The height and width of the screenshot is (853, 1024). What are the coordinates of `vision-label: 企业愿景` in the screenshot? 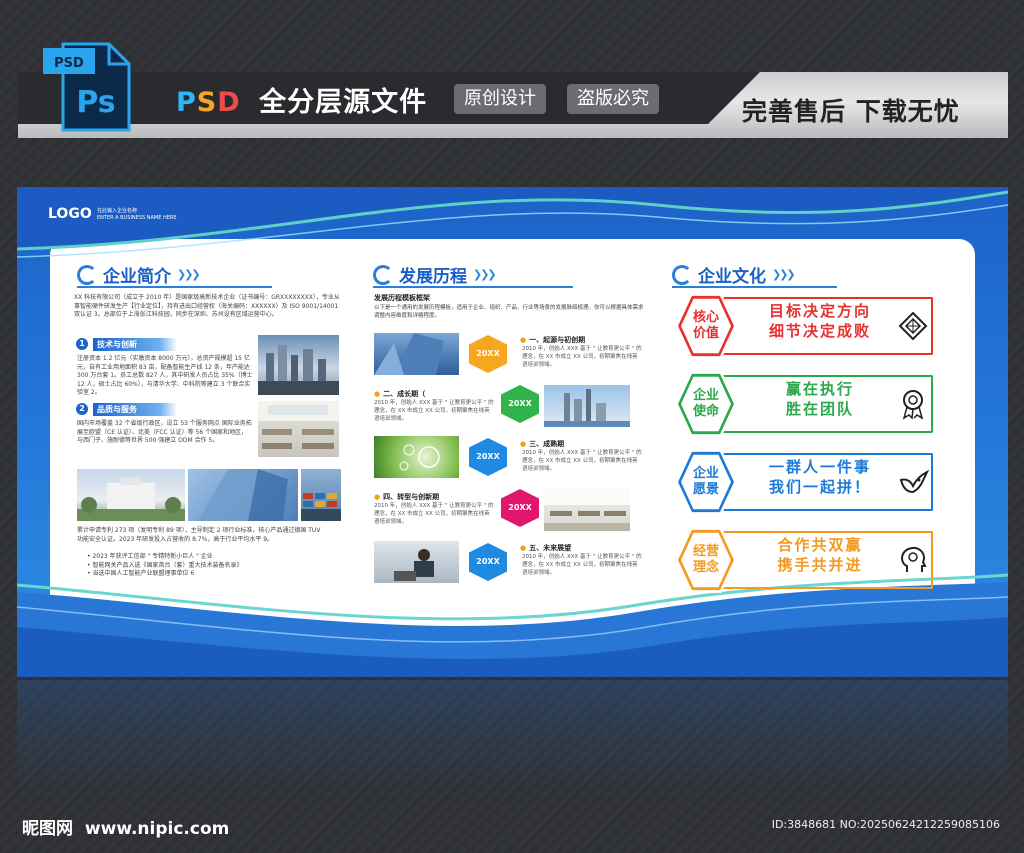 It's located at (705, 481).